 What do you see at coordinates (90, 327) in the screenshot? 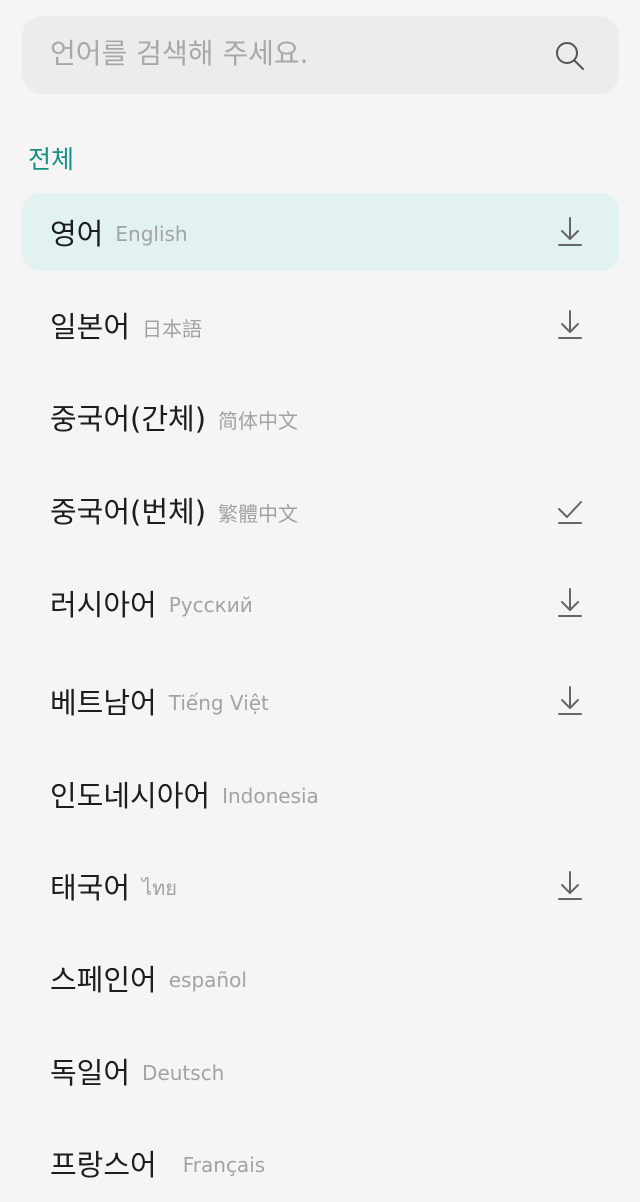
I see `language-name: 일본어` at bounding box center [90, 327].